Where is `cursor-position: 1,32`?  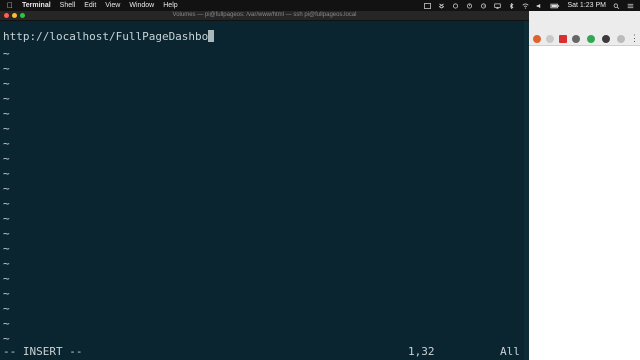 cursor-position: 1,32 is located at coordinates (421, 351).